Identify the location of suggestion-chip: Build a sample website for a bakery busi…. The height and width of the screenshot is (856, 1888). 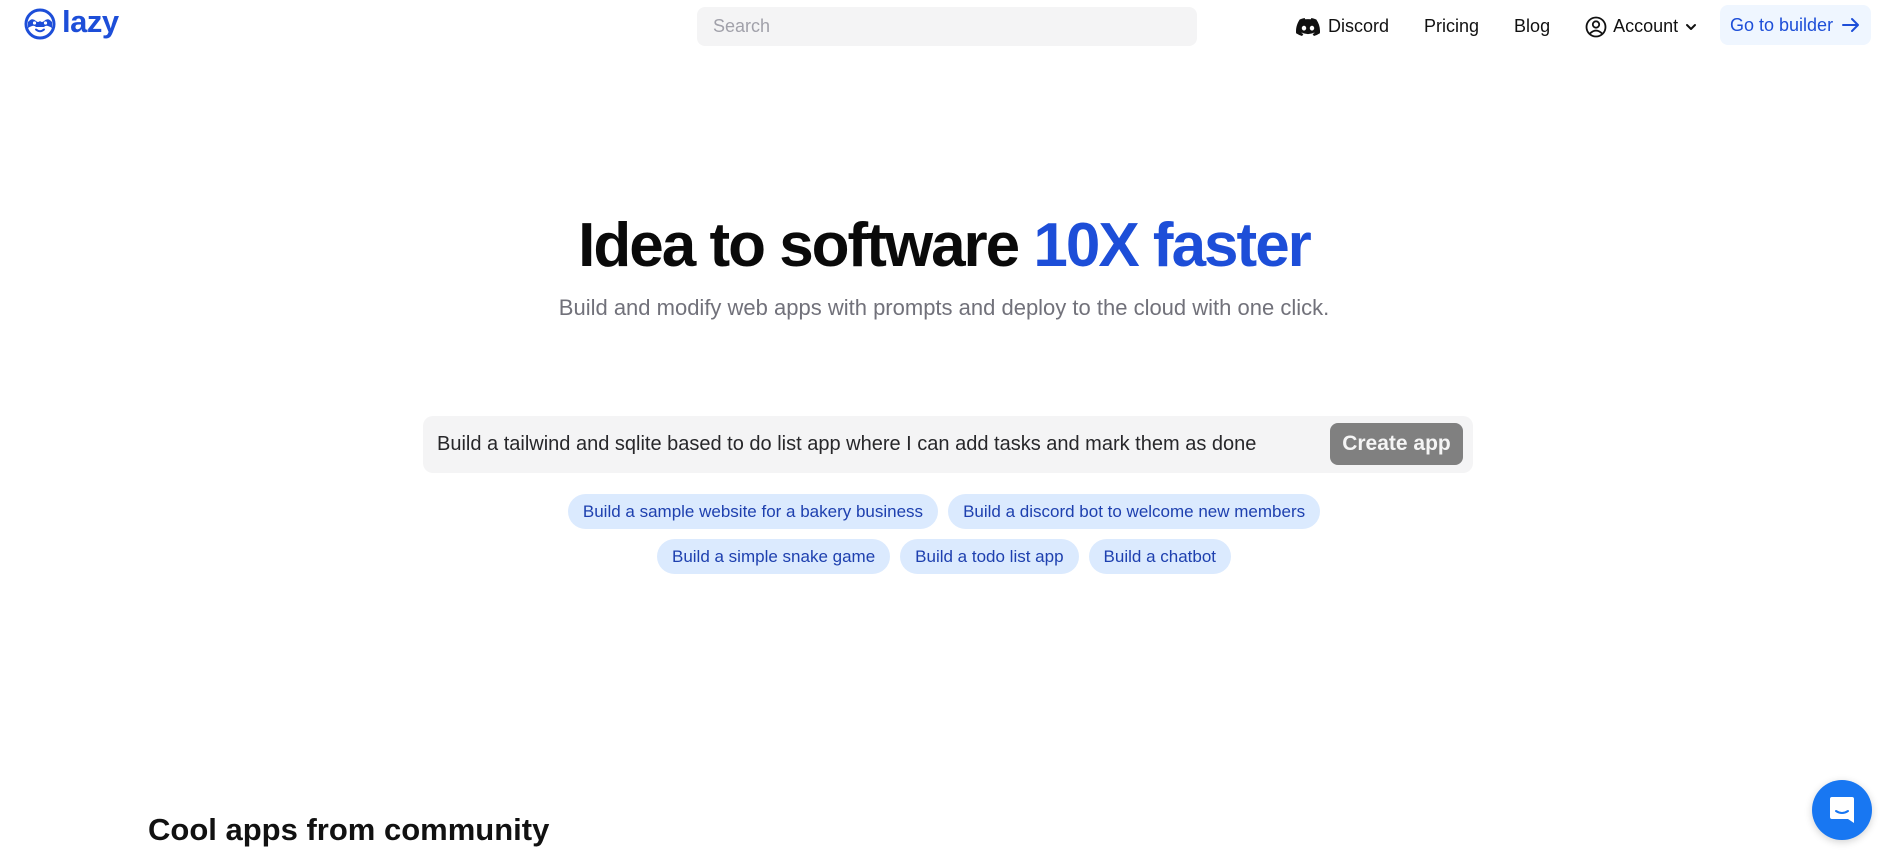
(753, 511).